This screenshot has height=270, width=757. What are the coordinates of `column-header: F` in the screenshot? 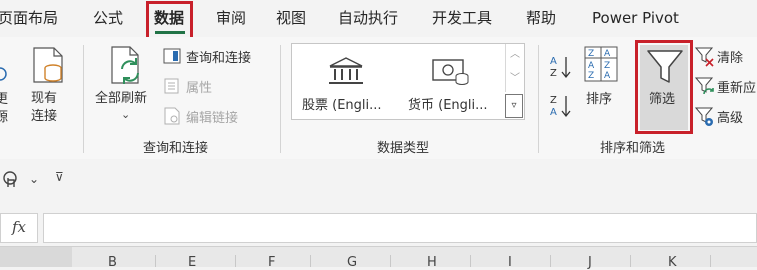 It's located at (271, 262).